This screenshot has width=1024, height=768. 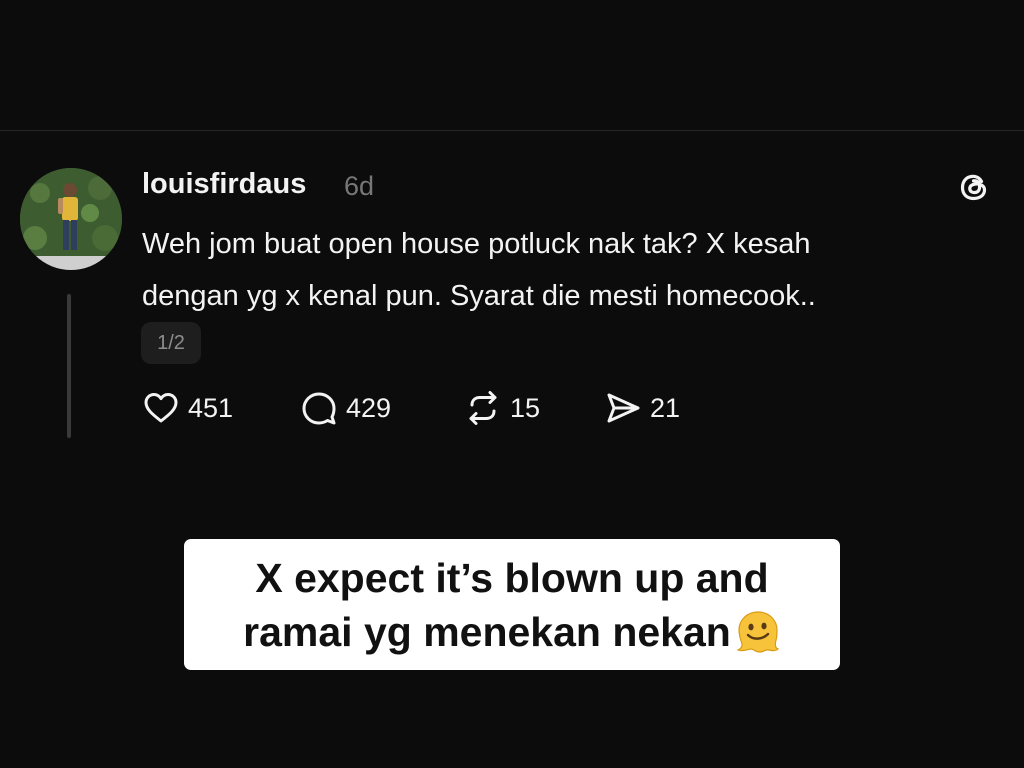 I want to click on reply-button: 429, so click(x=345, y=408).